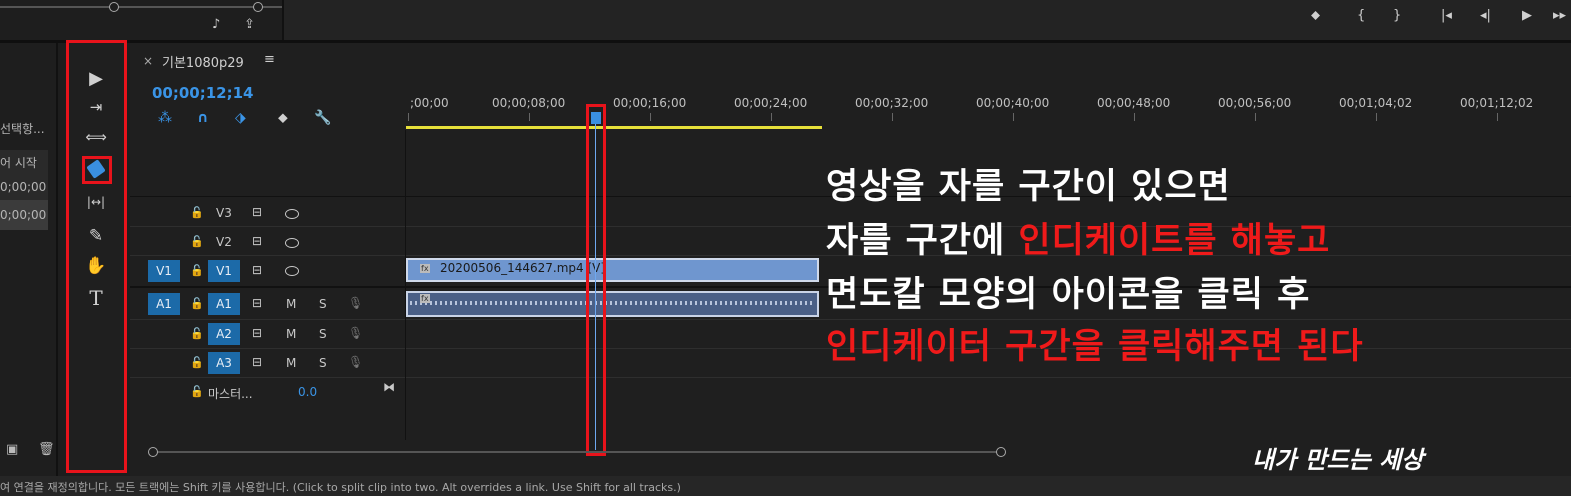 This screenshot has height=496, width=1571. Describe the element at coordinates (203, 93) in the screenshot. I see `playhead-timecode: 00;00;12;14` at that location.